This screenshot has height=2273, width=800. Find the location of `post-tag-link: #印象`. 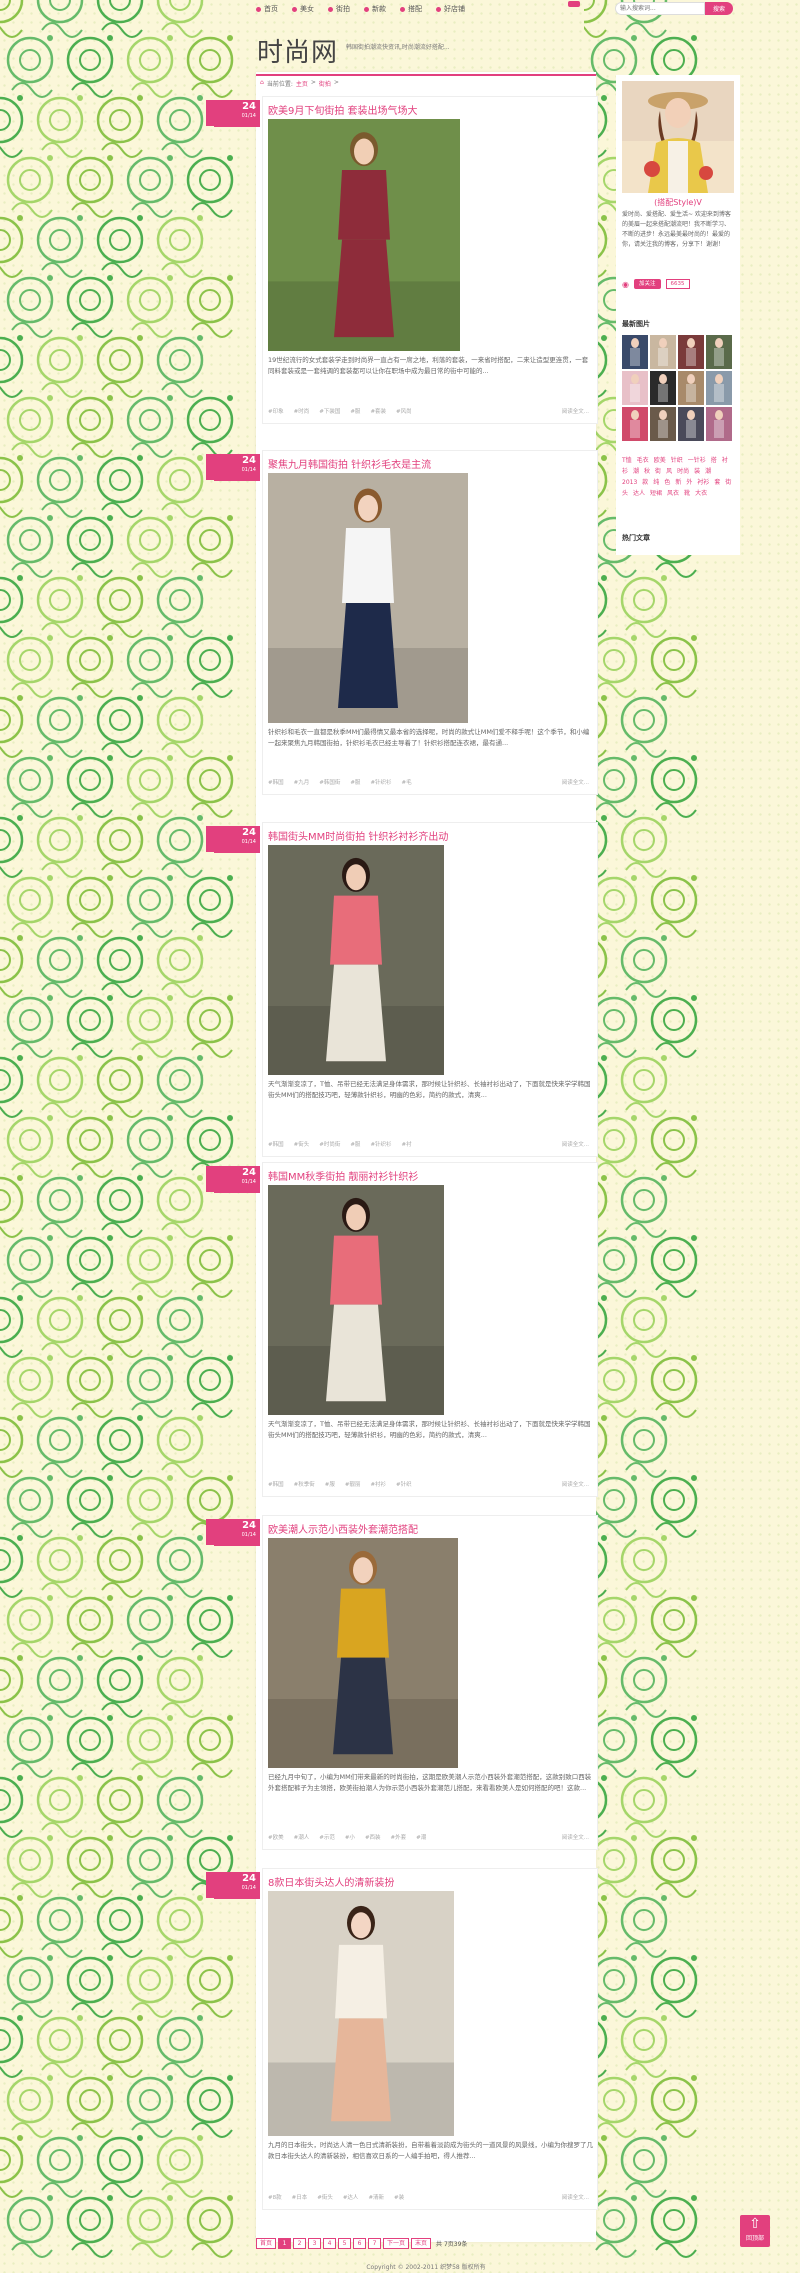

post-tag-link: #印象 is located at coordinates (276, 411).